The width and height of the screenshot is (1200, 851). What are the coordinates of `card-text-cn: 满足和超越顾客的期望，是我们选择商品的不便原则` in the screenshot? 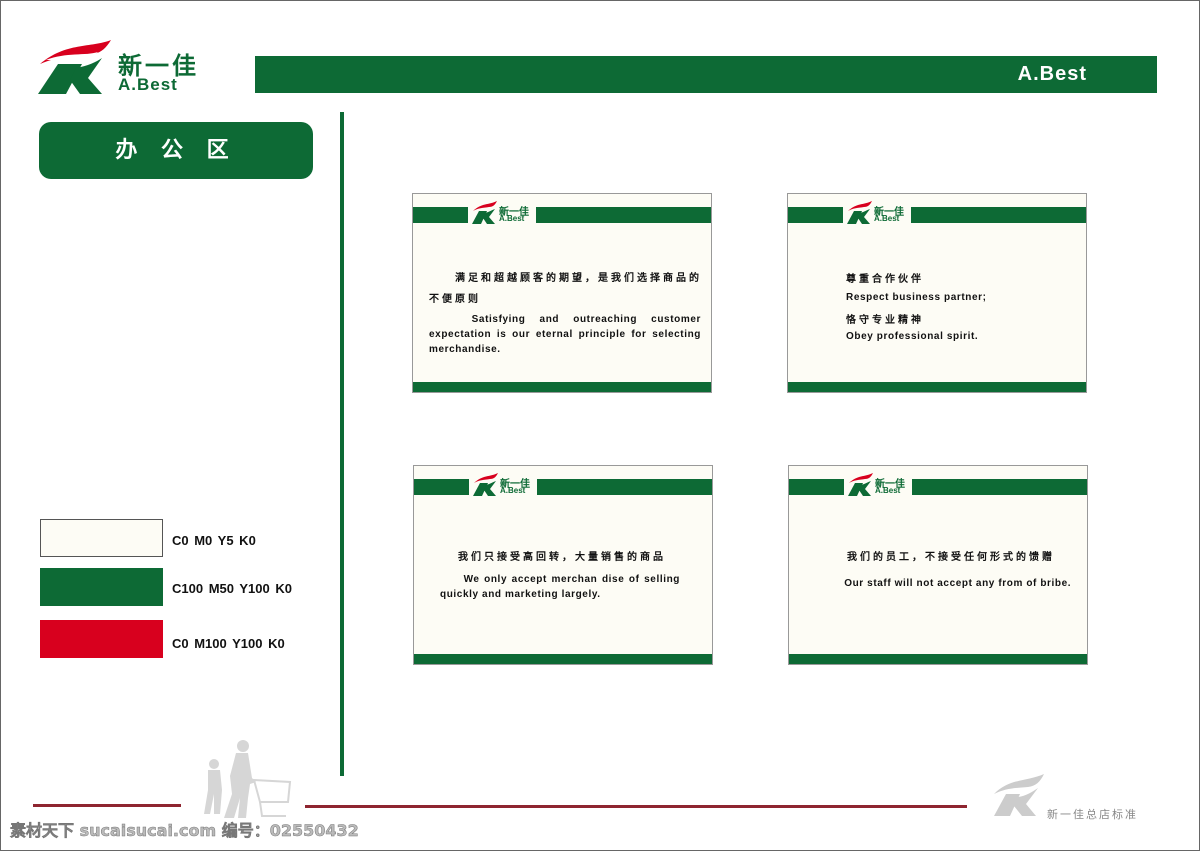 It's located at (565, 289).